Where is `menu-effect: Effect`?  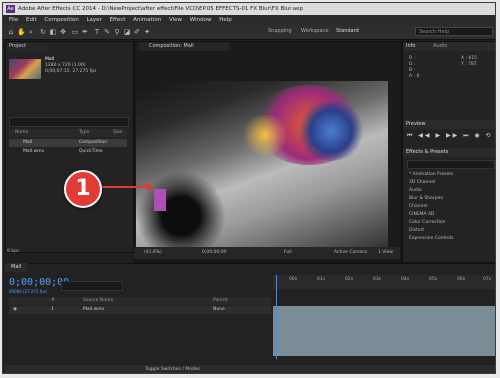 menu-effect: Effect is located at coordinates (118, 20).